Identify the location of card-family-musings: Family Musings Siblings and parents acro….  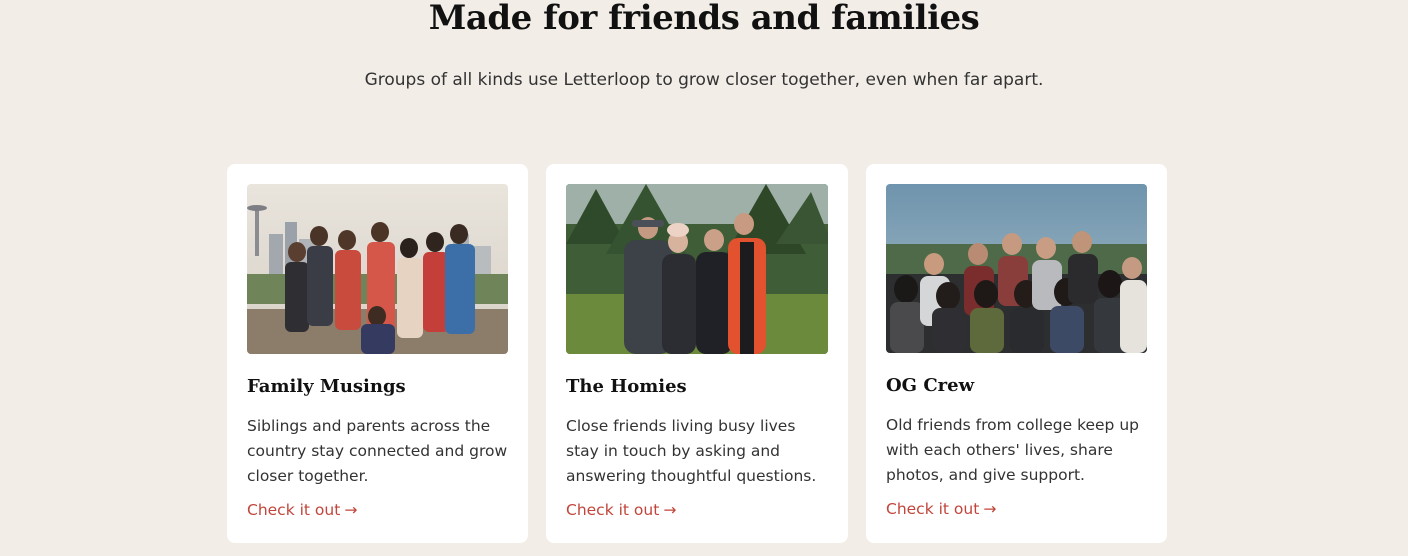
(377, 353).